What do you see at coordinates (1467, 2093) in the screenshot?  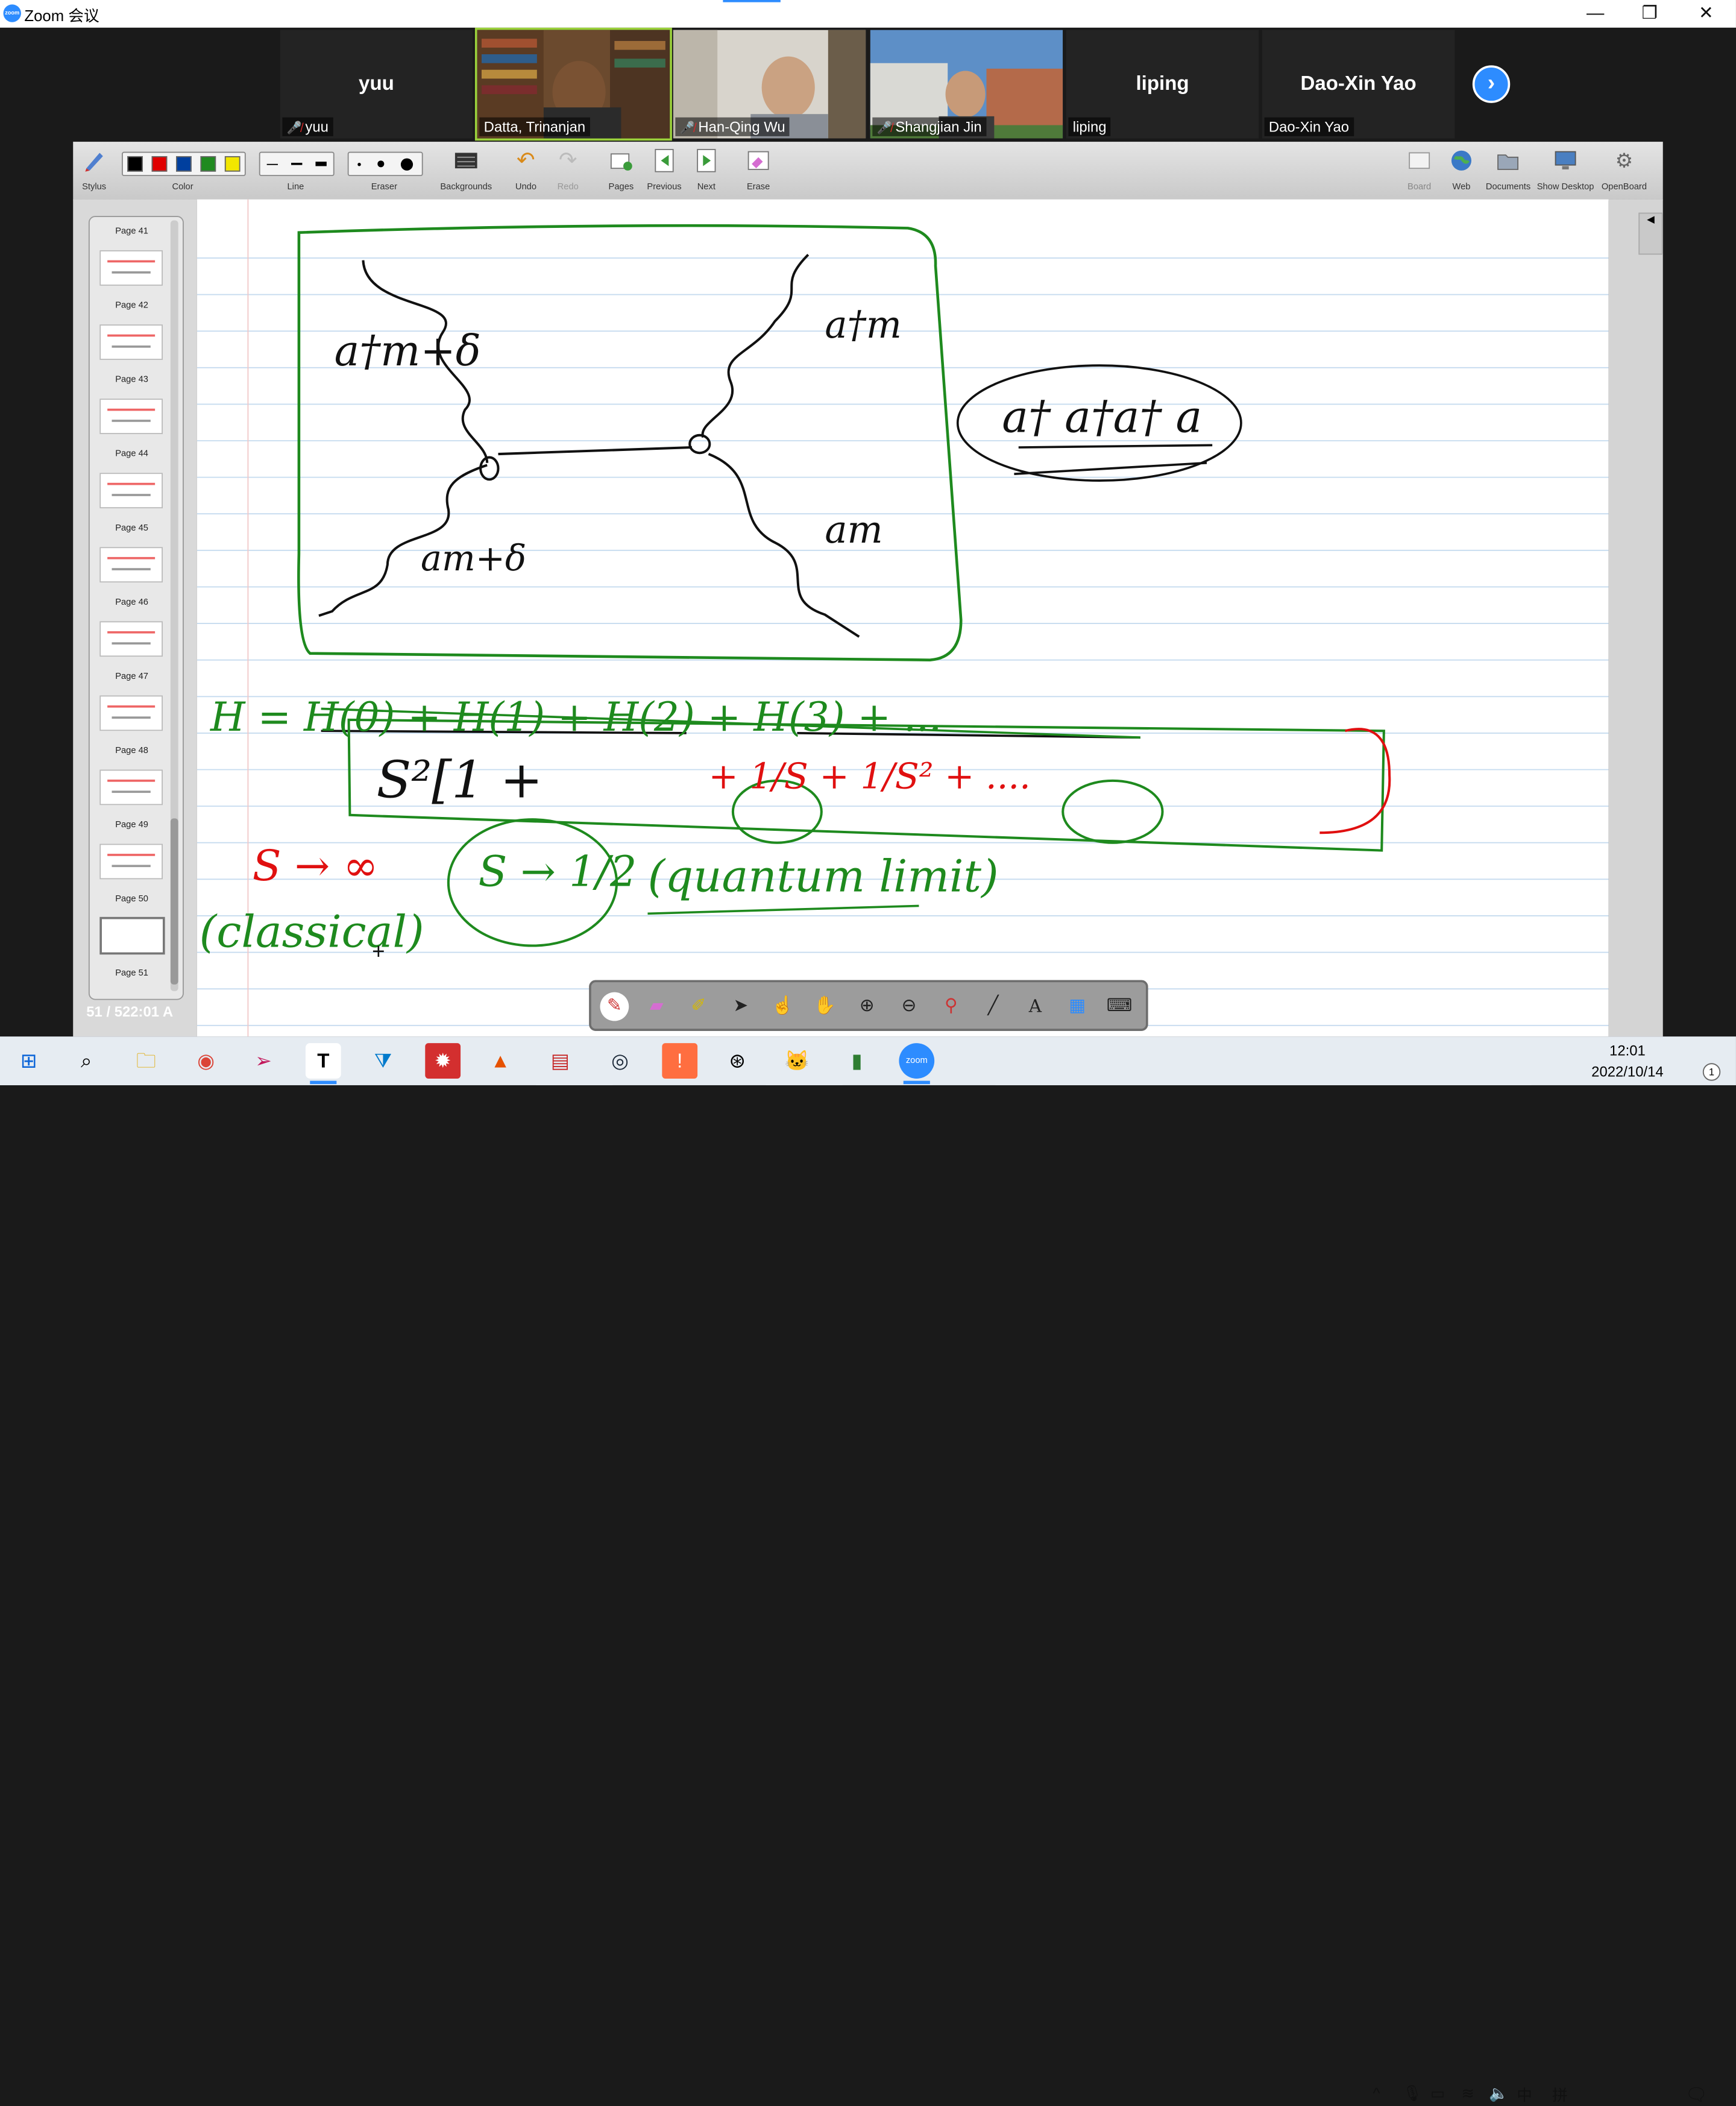 I see `wifi-icon: ≋` at bounding box center [1467, 2093].